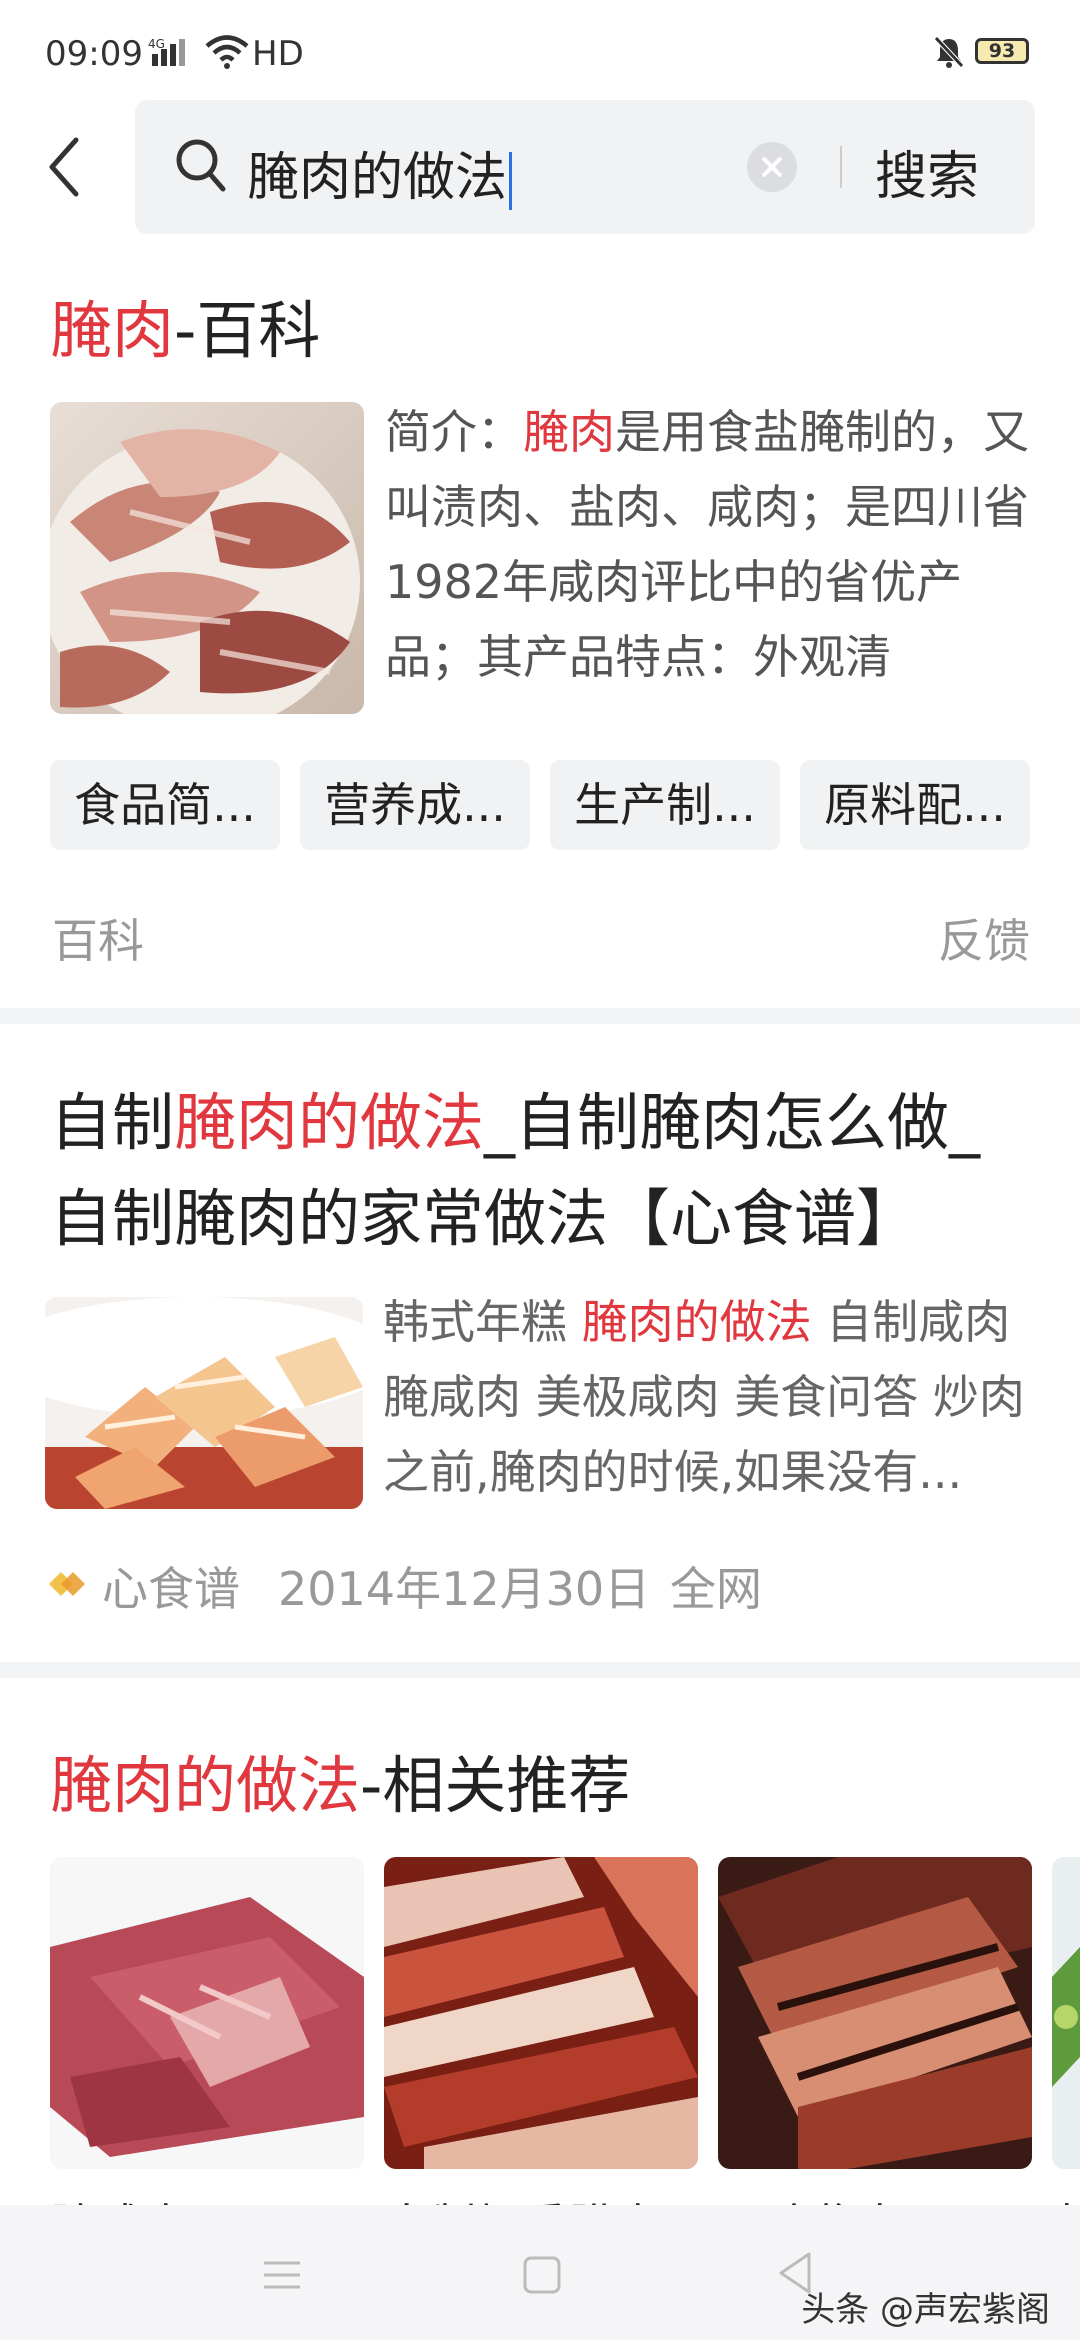  Describe the element at coordinates (1002, 51) in the screenshot. I see `battery-icon: 93` at that location.